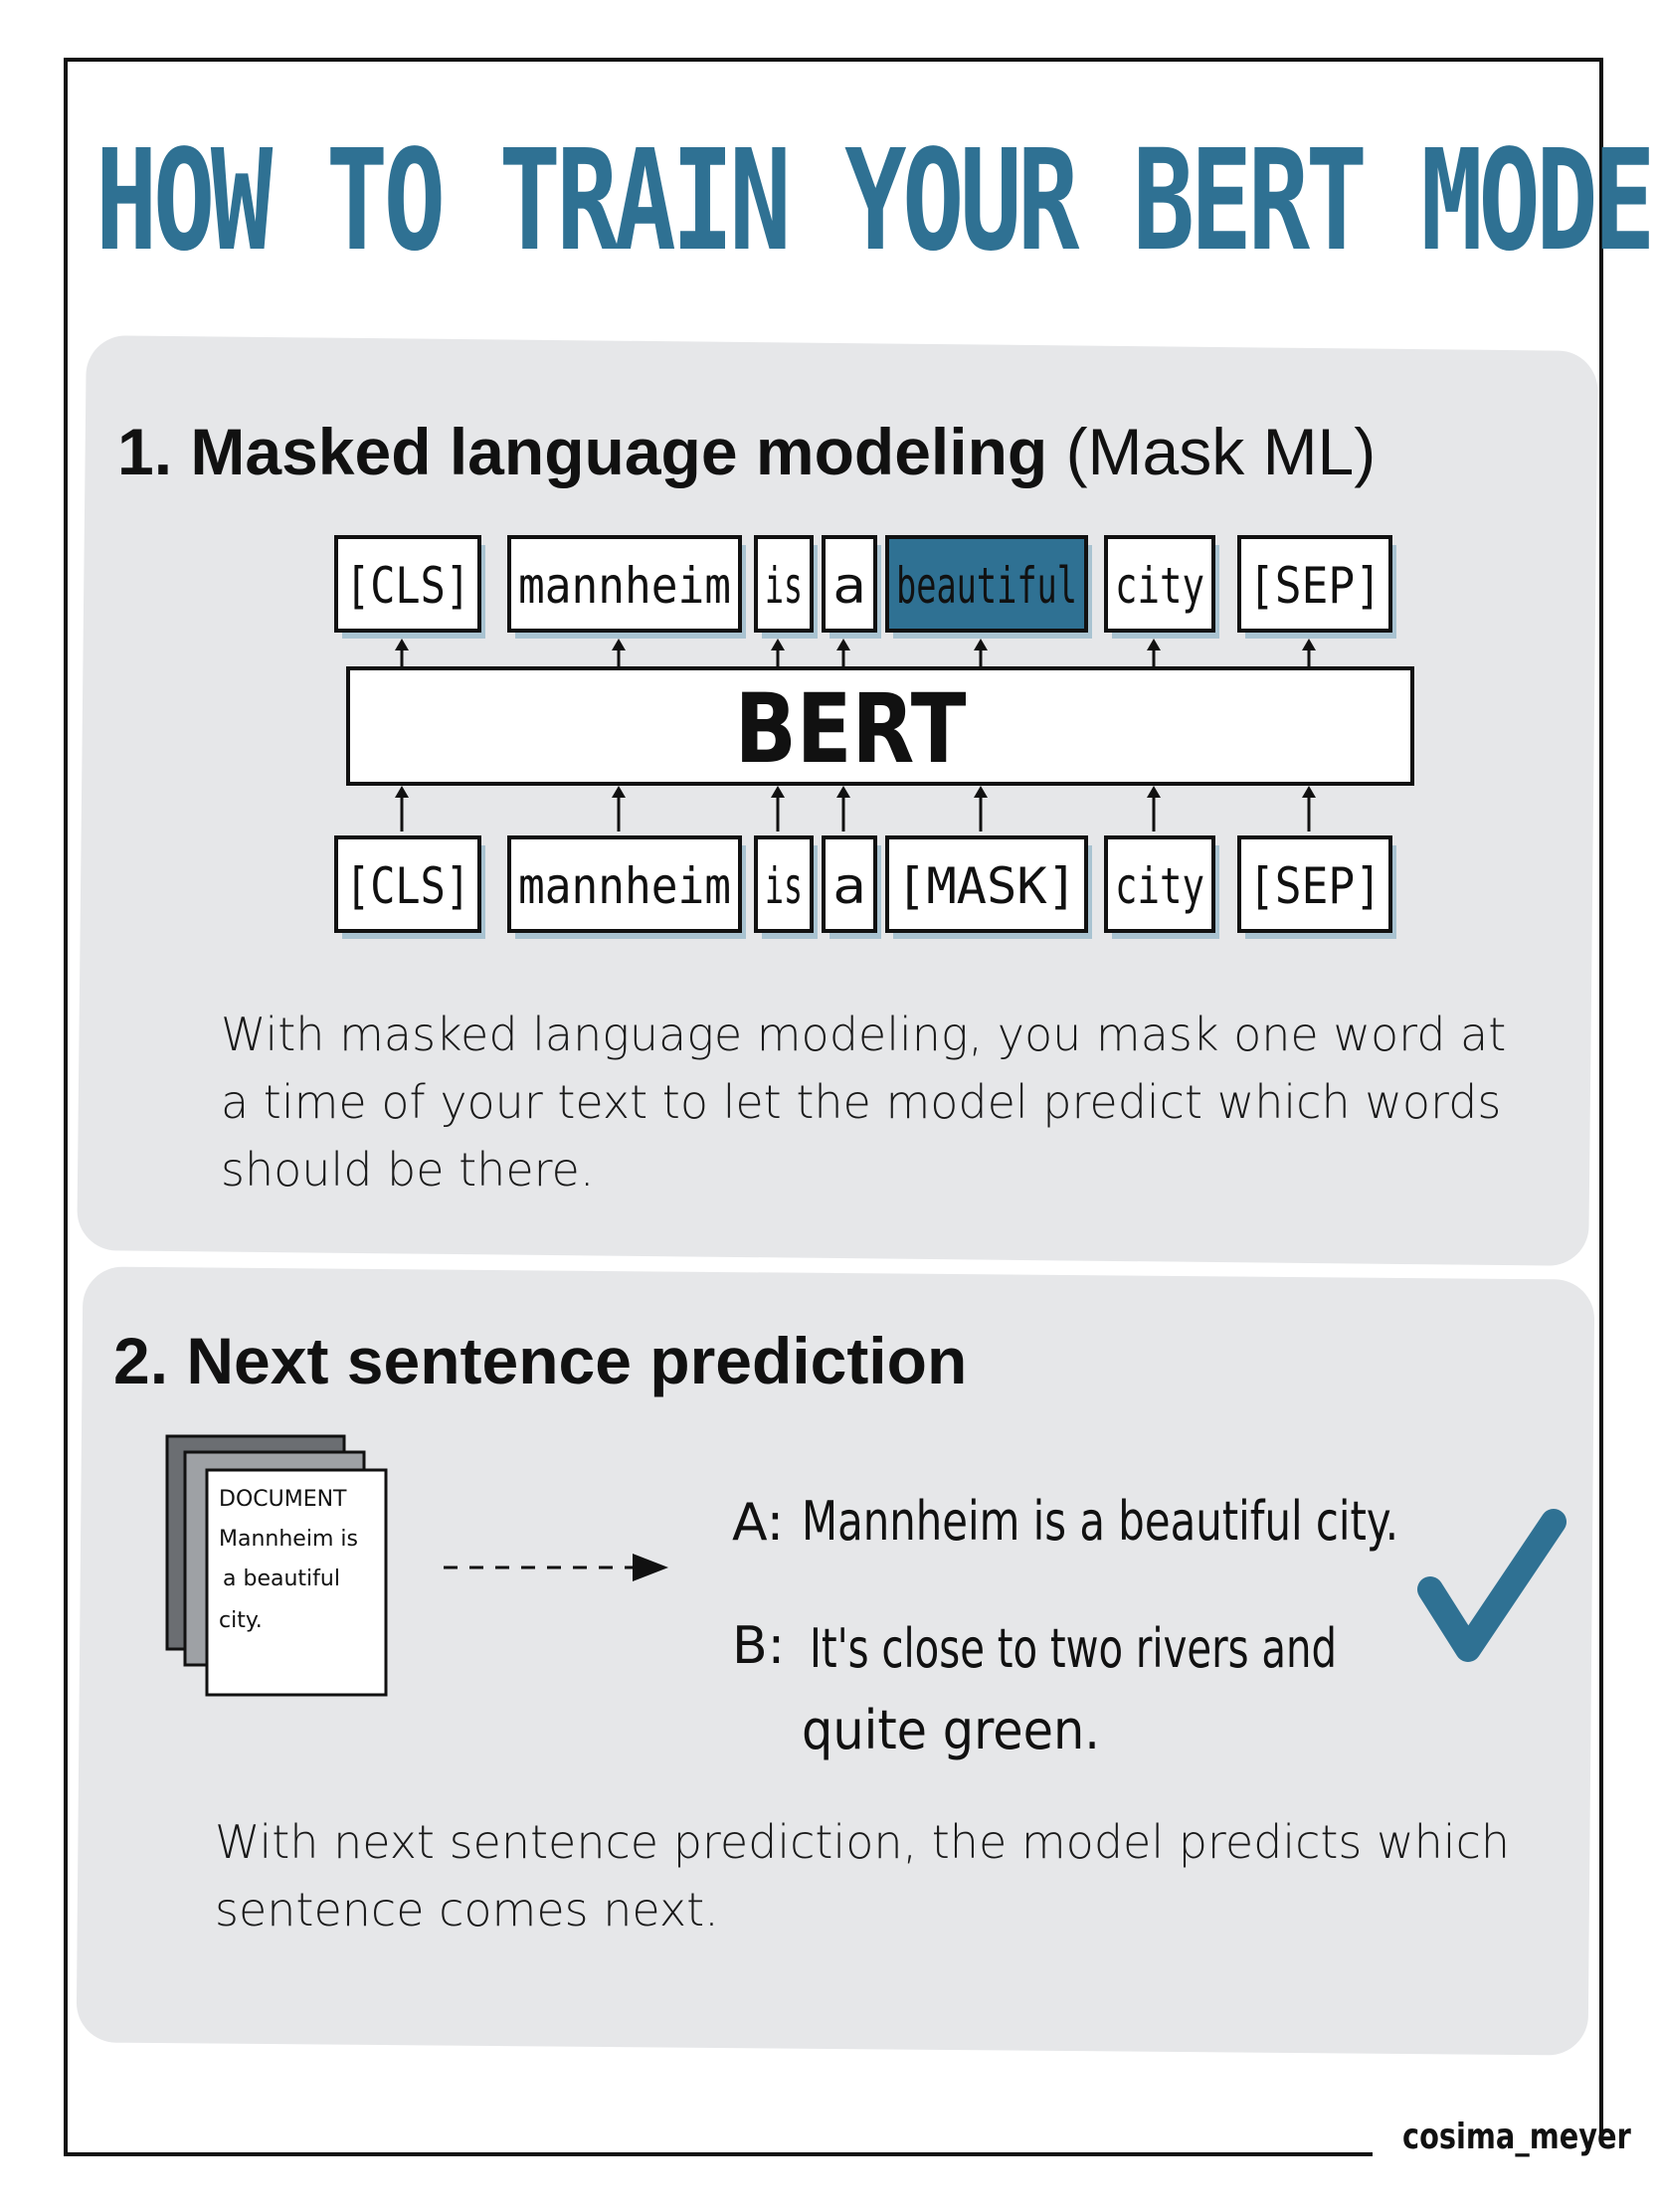 Image resolution: width=1659 pixels, height=2212 pixels. I want to click on sentence-b-label: B:, so click(758, 1646).